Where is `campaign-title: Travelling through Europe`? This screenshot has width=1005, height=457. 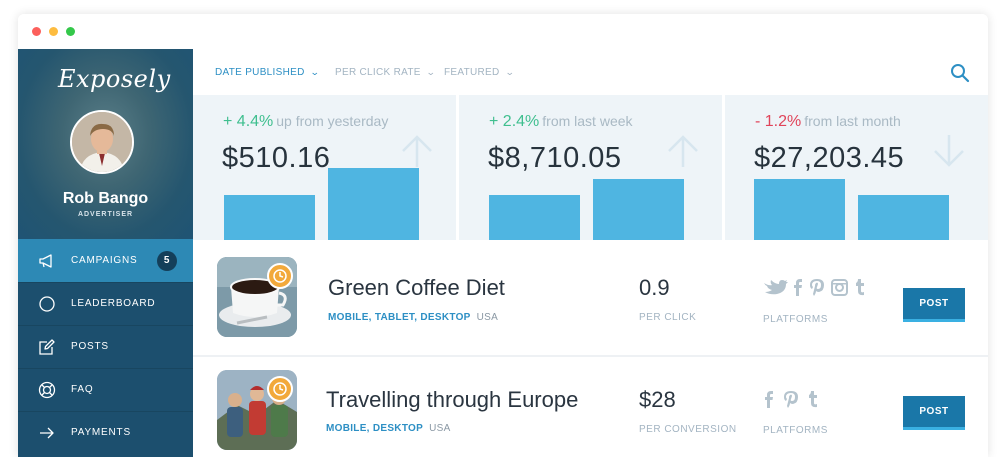 campaign-title: Travelling through Europe is located at coordinates (452, 400).